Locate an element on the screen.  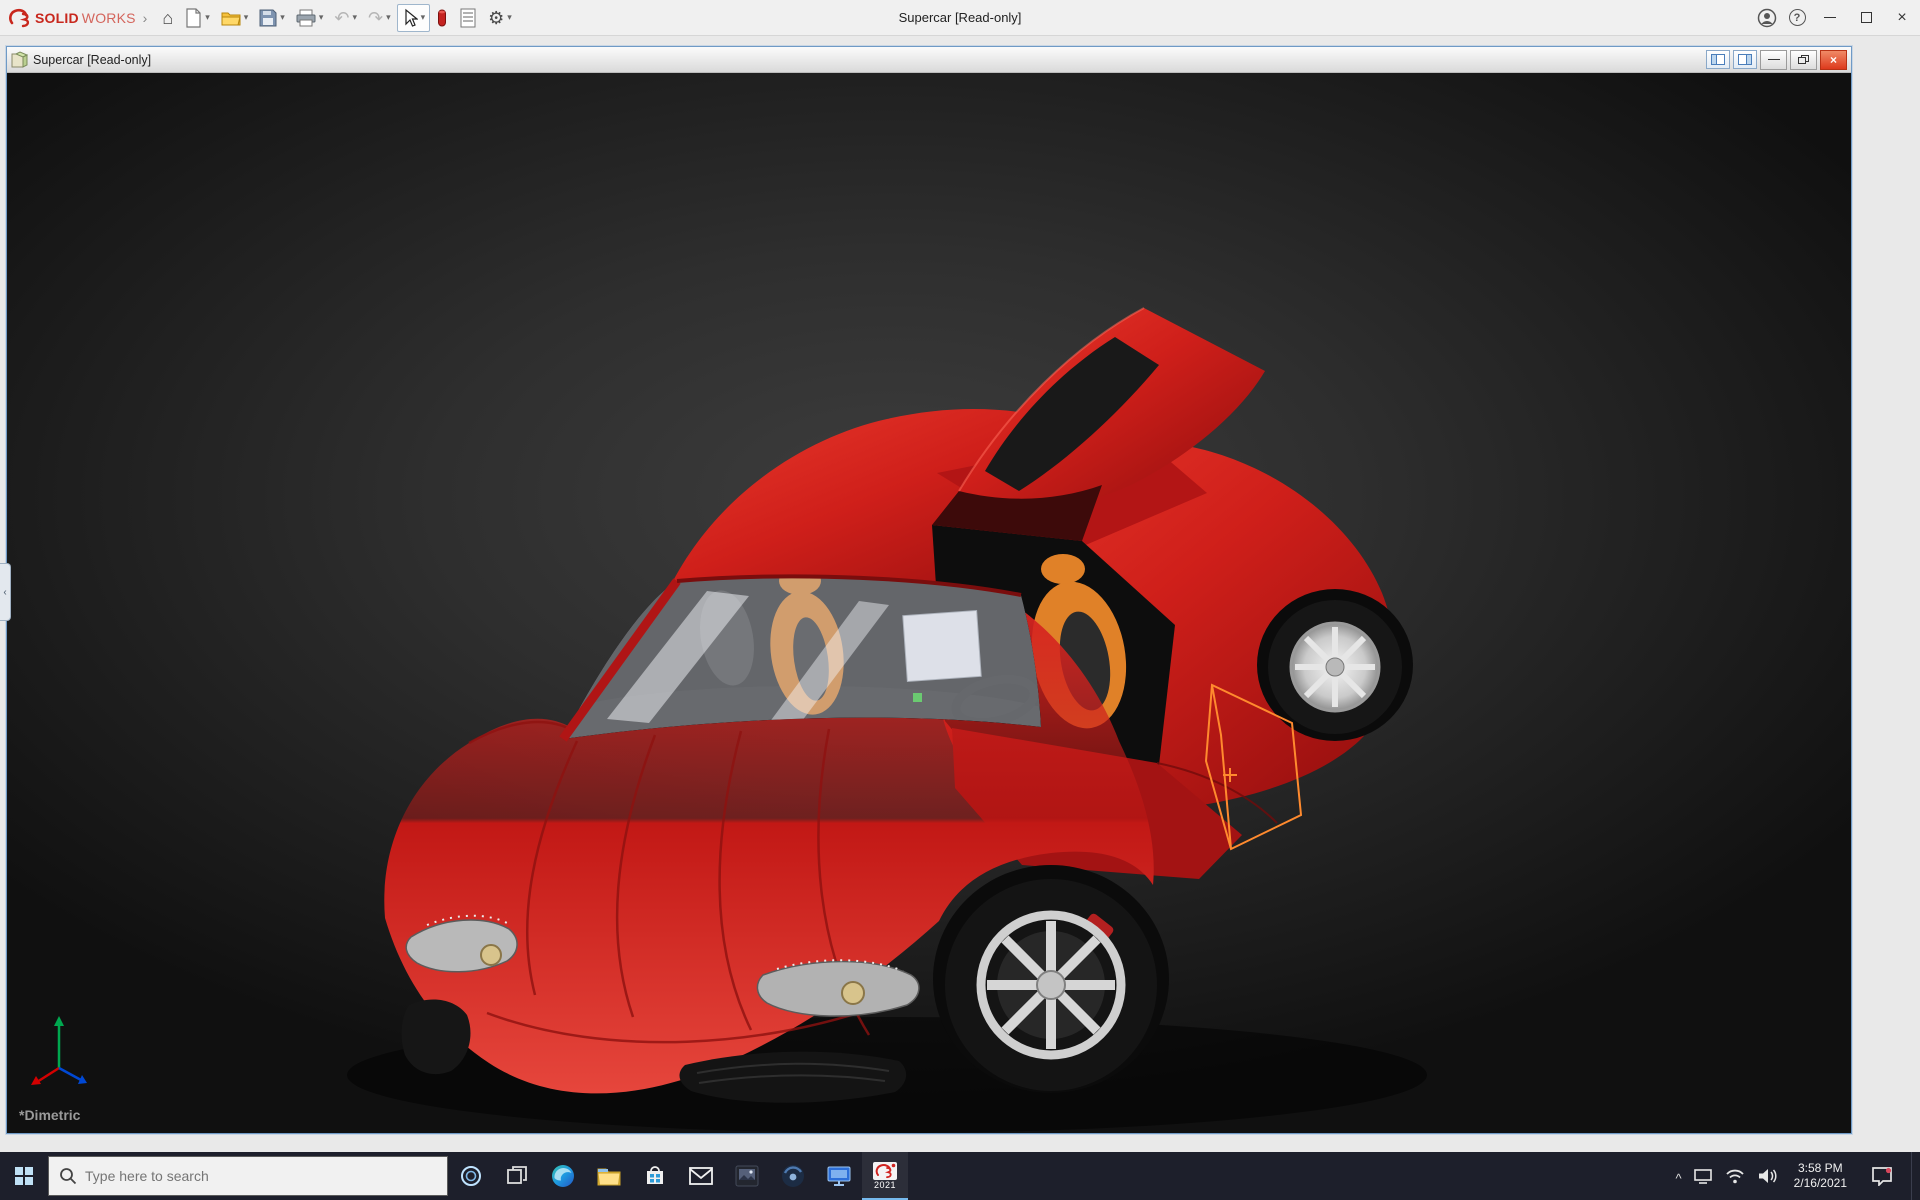
document-icon is located at coordinates (19, 59).